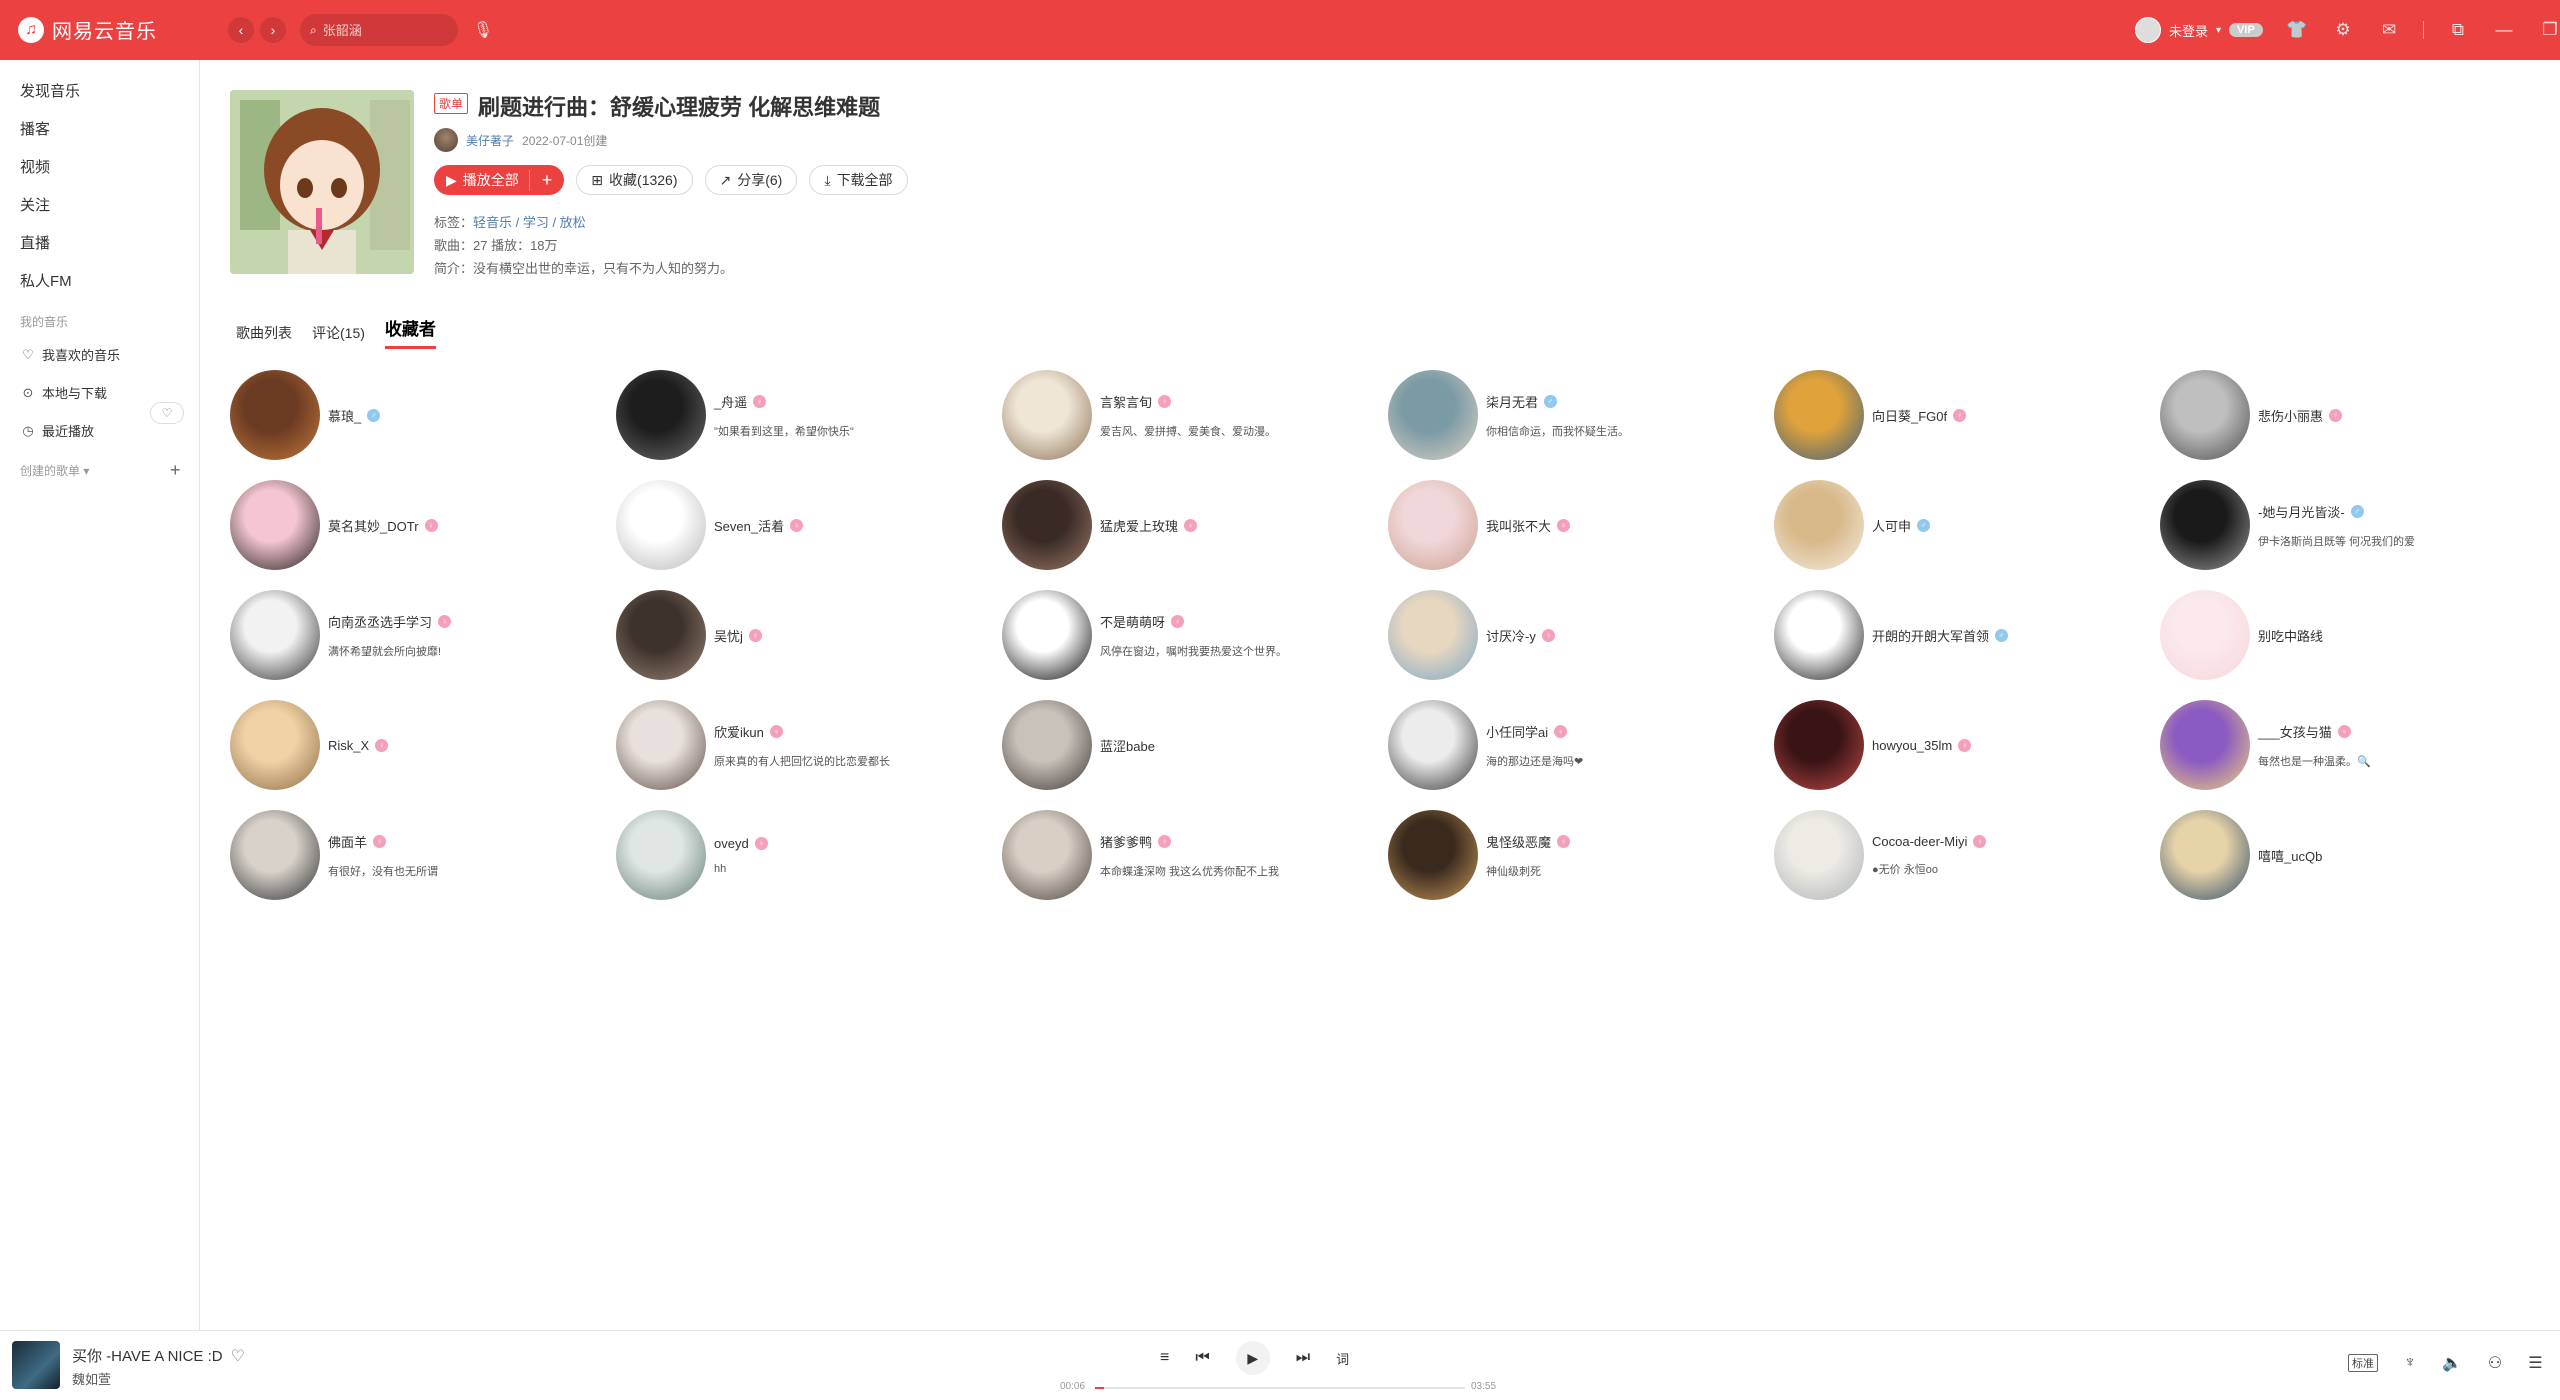 This screenshot has width=2560, height=1400. Describe the element at coordinates (2458, 30) in the screenshot. I see `mini-mode-icon: ⧉` at that location.